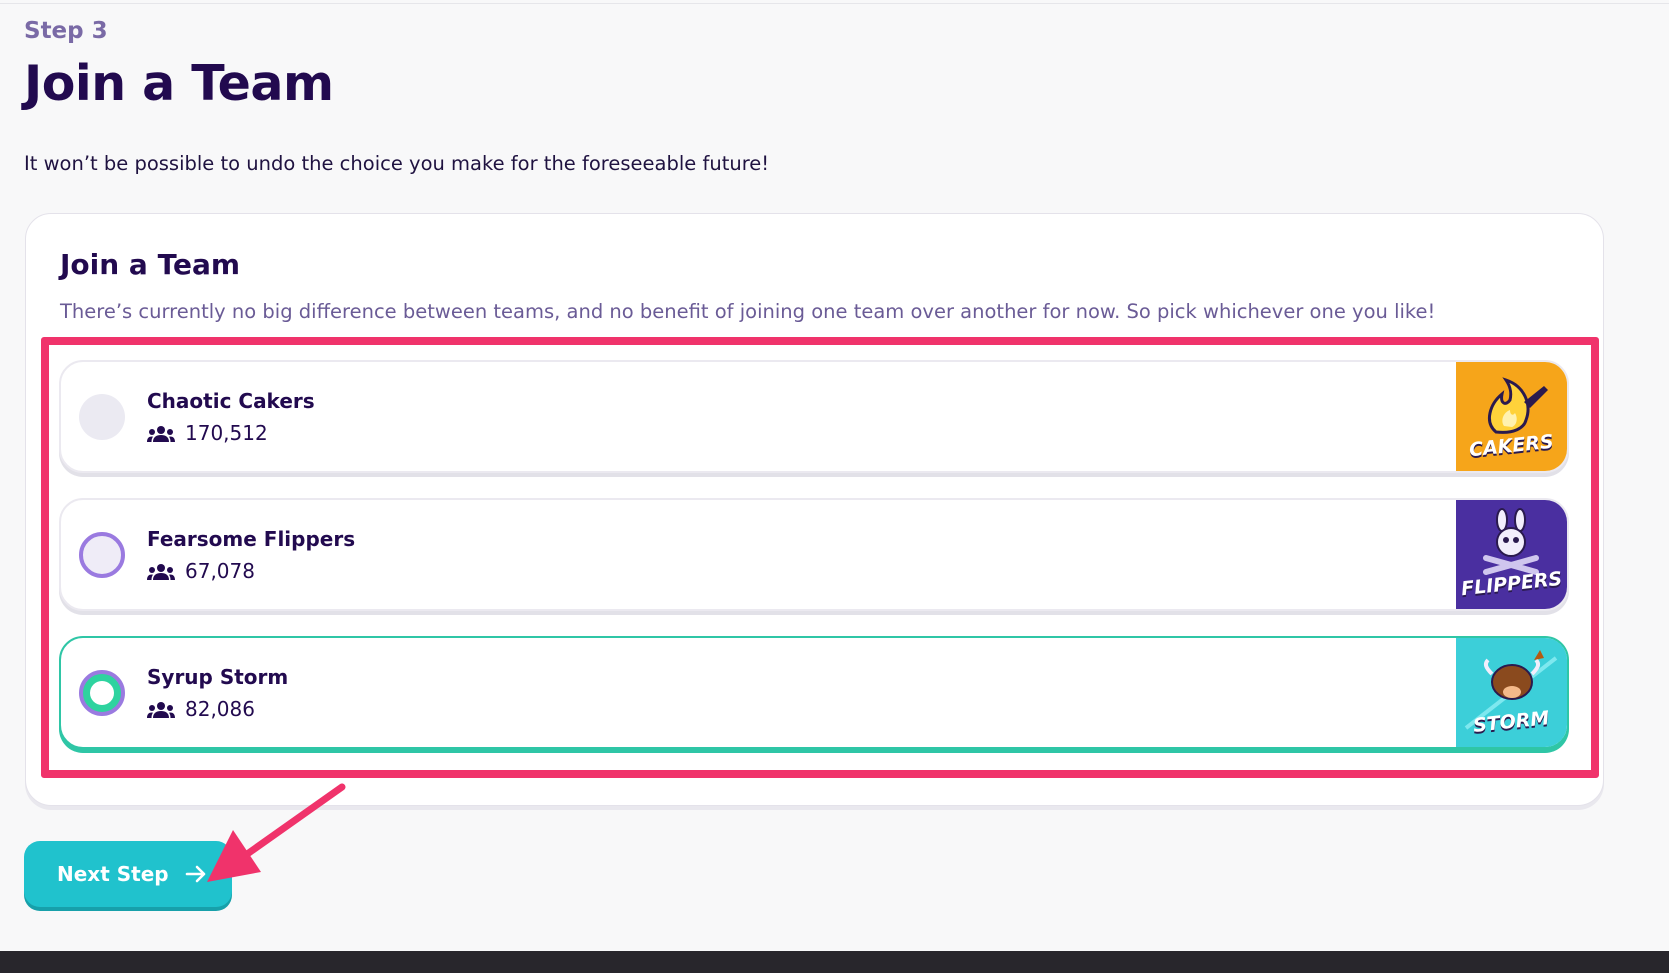  I want to click on step-label: Step 3, so click(66, 31).